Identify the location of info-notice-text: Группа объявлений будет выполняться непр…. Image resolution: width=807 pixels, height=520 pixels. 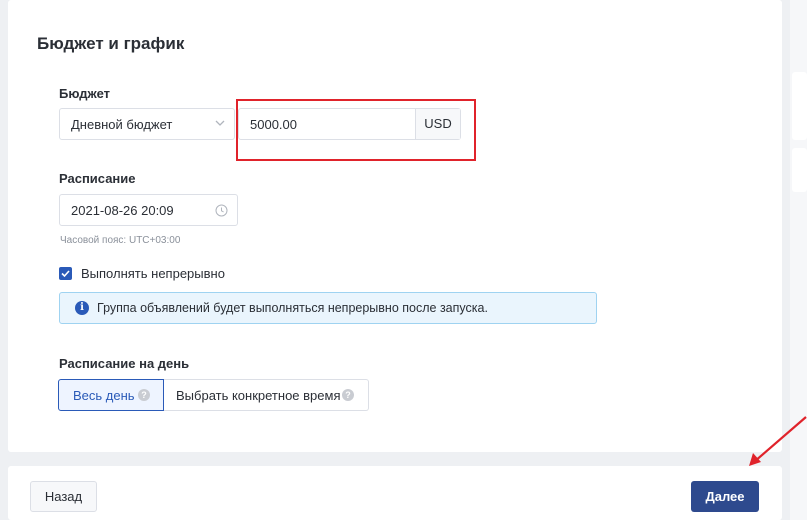
(292, 308).